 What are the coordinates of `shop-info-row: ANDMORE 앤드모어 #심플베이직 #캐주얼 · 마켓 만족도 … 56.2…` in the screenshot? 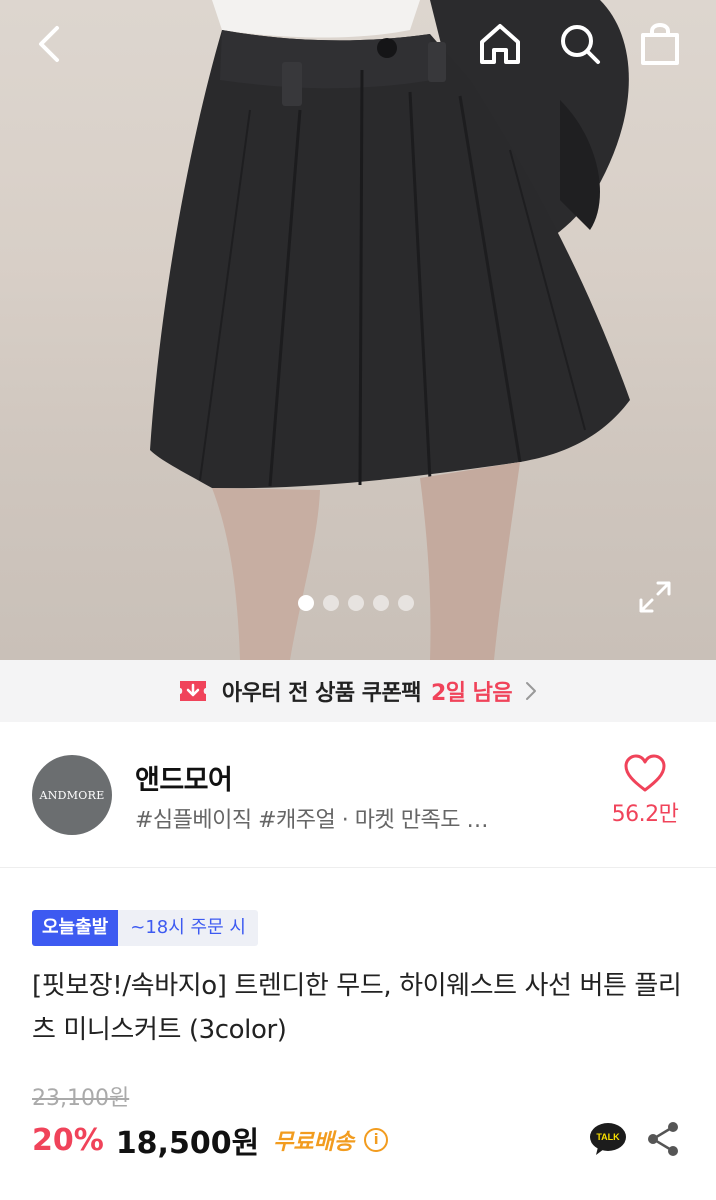 It's located at (358, 795).